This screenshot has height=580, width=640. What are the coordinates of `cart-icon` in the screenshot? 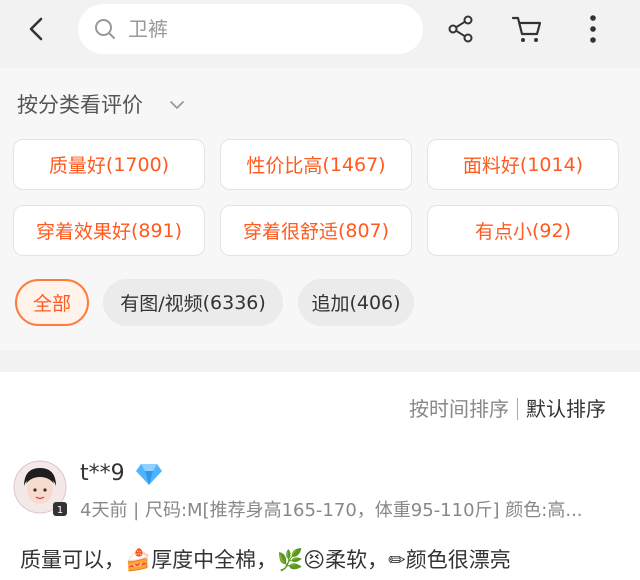 It's located at (527, 29).